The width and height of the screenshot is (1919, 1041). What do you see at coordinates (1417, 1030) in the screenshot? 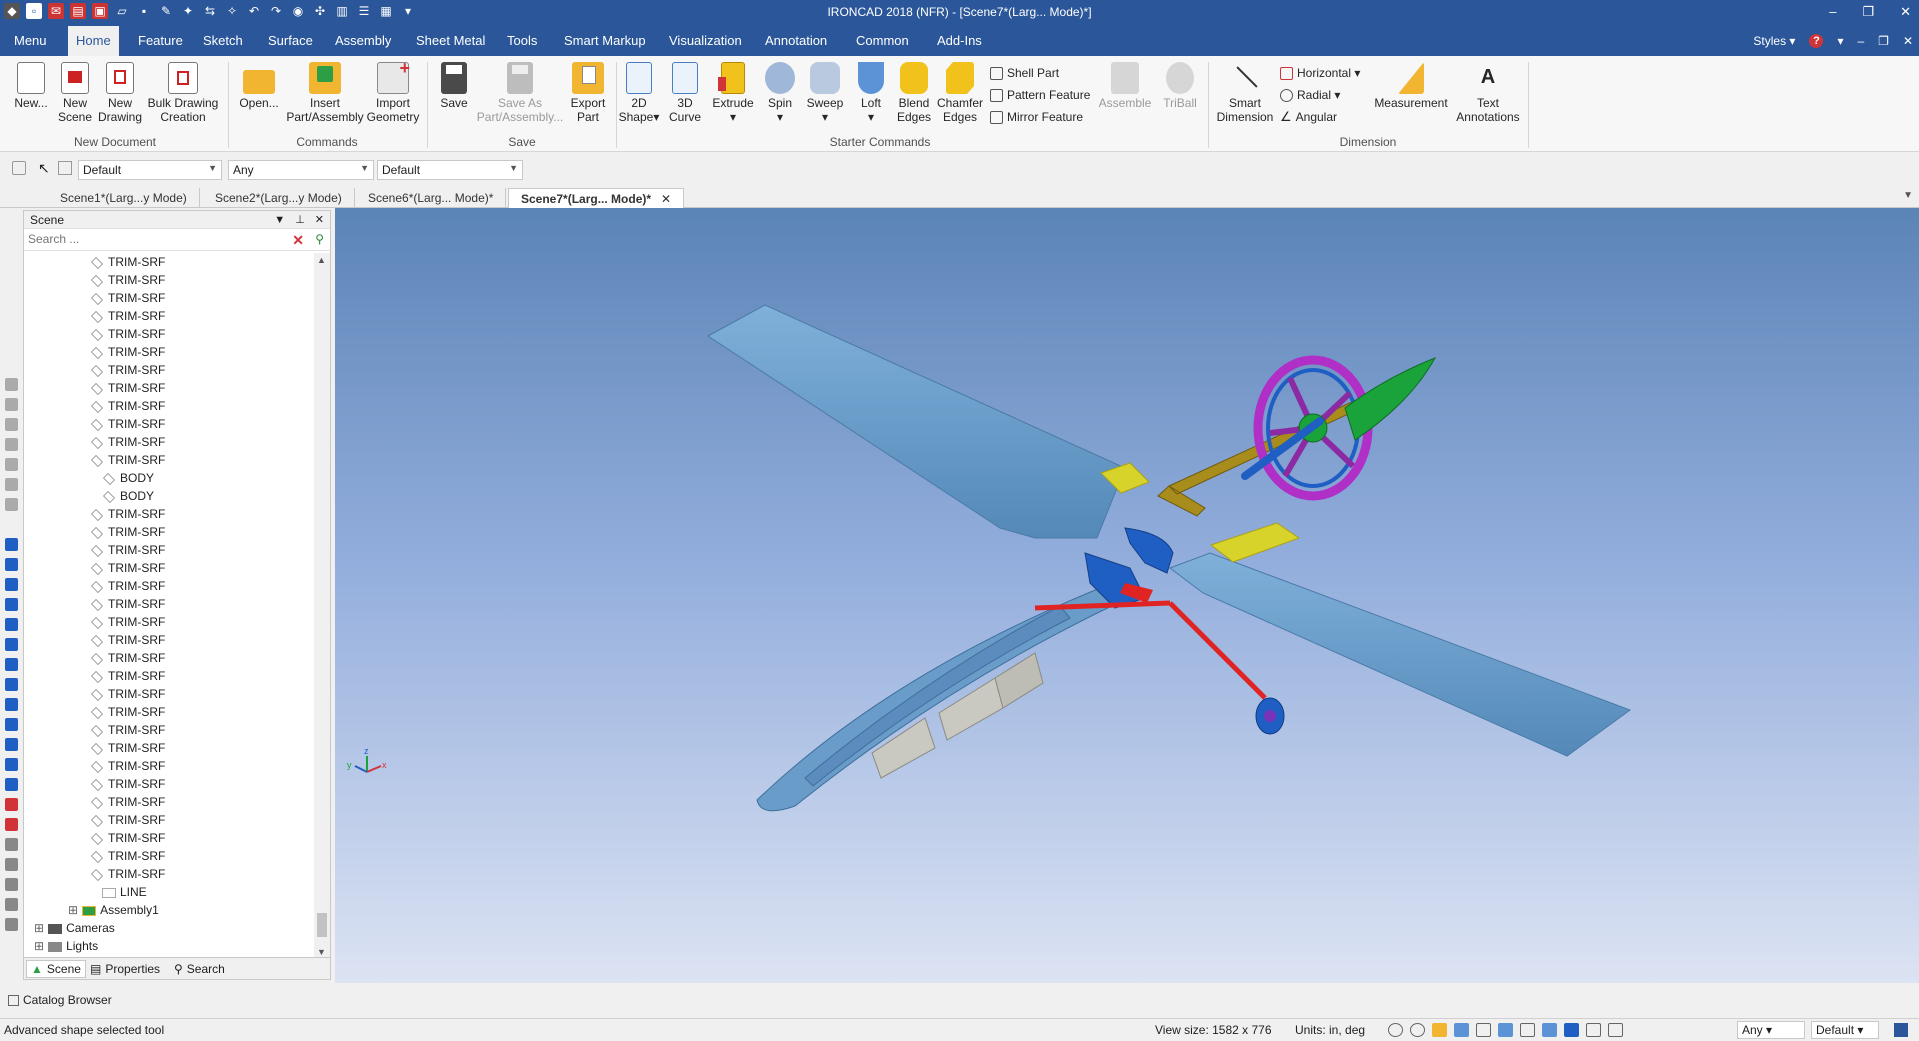
I see `zoom-window-icon` at bounding box center [1417, 1030].